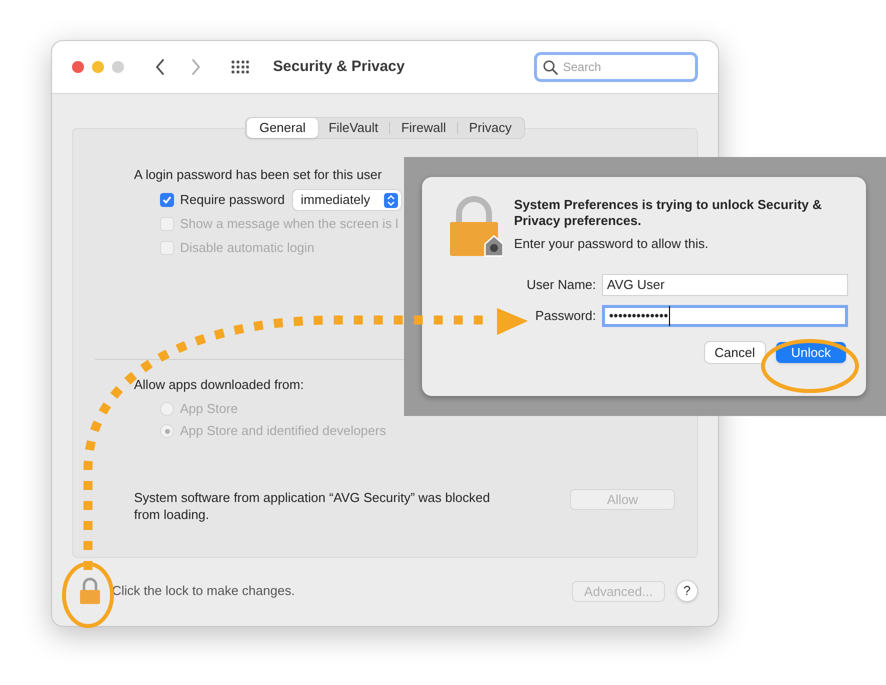  I want to click on field-label: Password:, so click(565, 316).